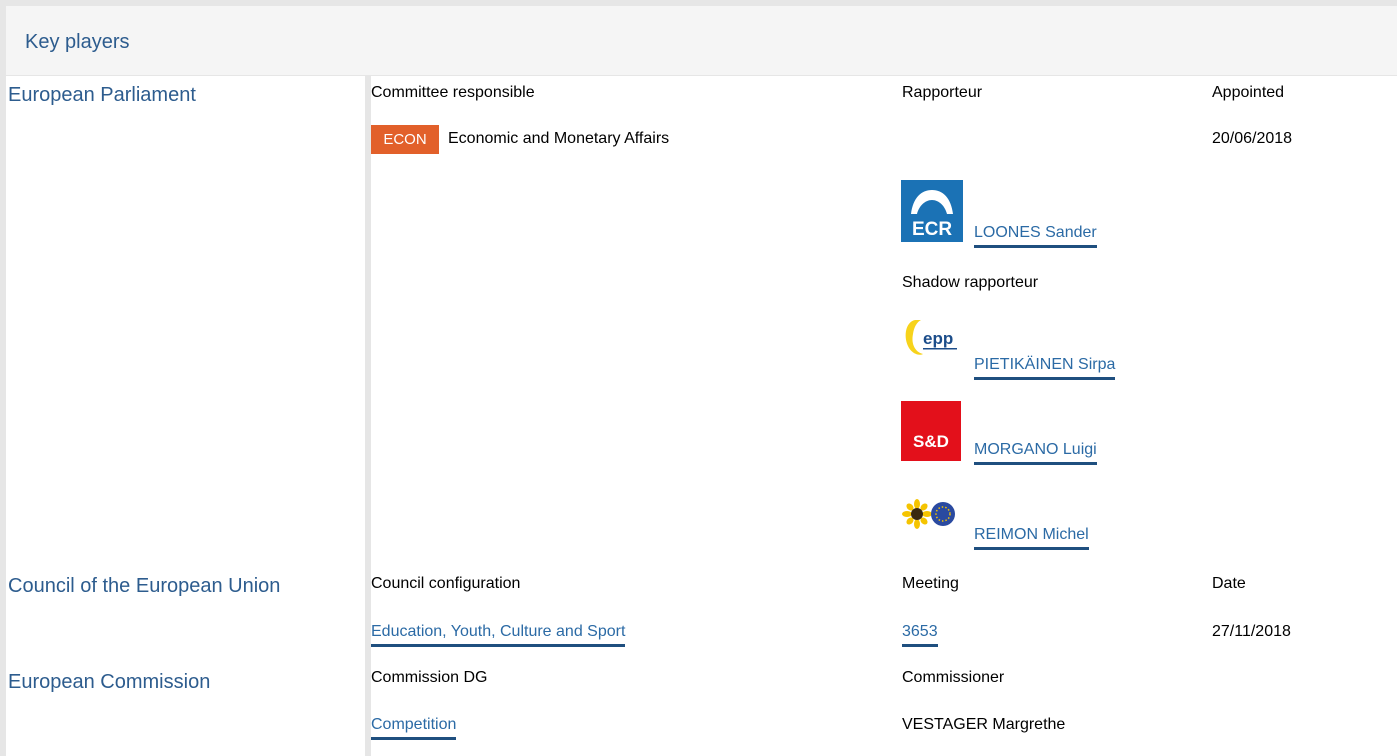  I want to click on rapporteur-link: LOONES Sander, so click(1035, 236).